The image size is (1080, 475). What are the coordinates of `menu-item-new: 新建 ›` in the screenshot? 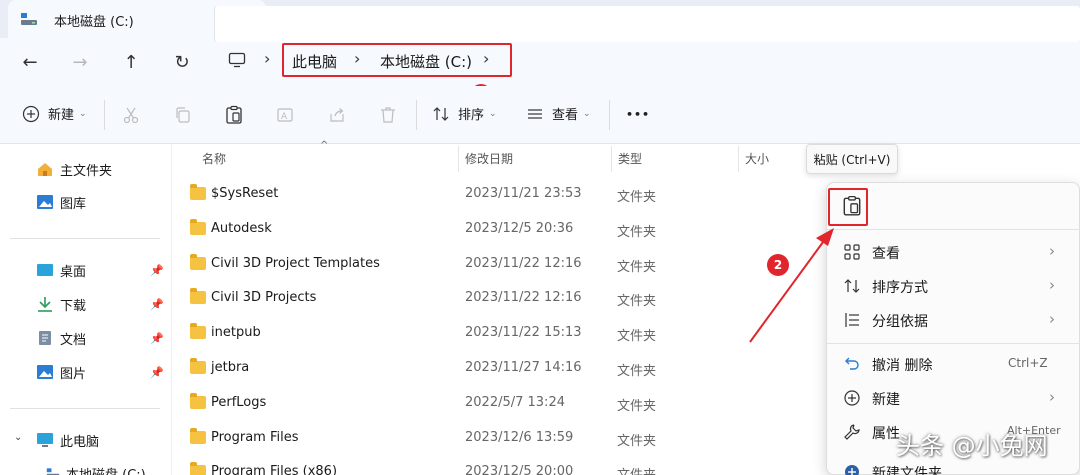 It's located at (953, 398).